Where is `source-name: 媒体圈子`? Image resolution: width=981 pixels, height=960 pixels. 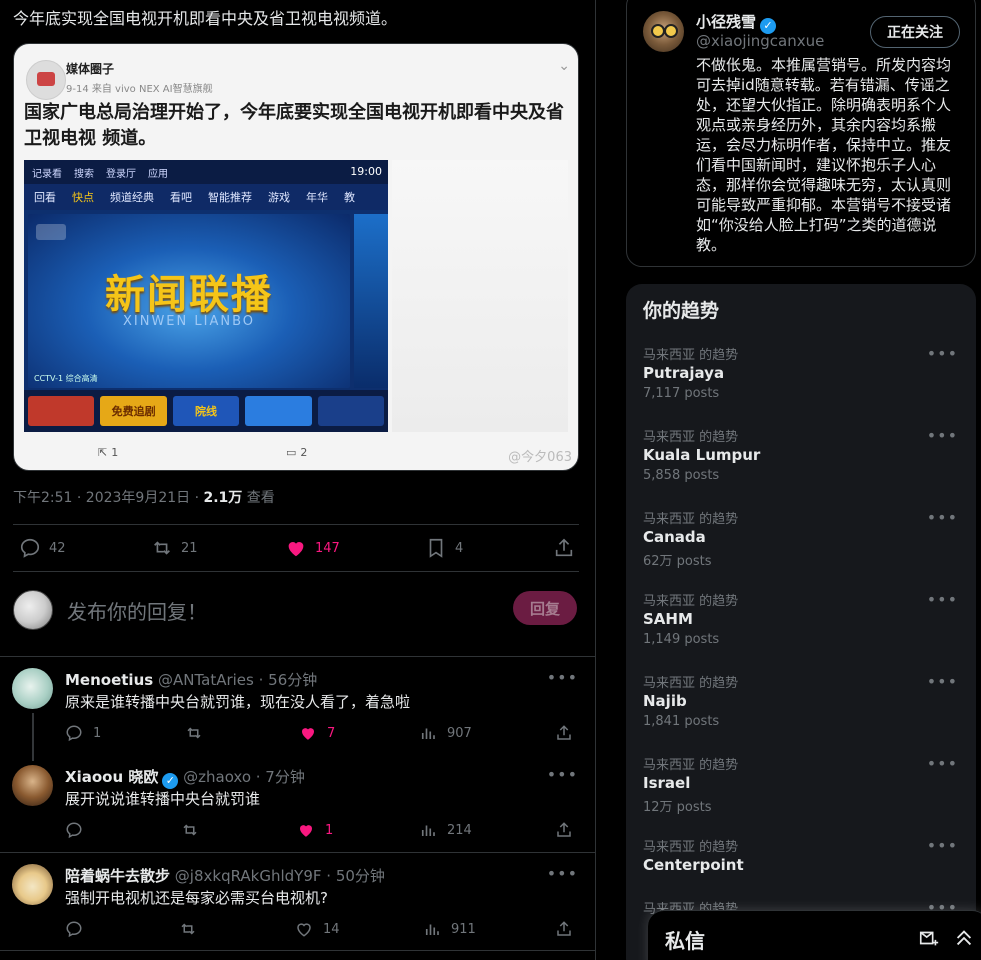 source-name: 媒体圈子 is located at coordinates (90, 69).